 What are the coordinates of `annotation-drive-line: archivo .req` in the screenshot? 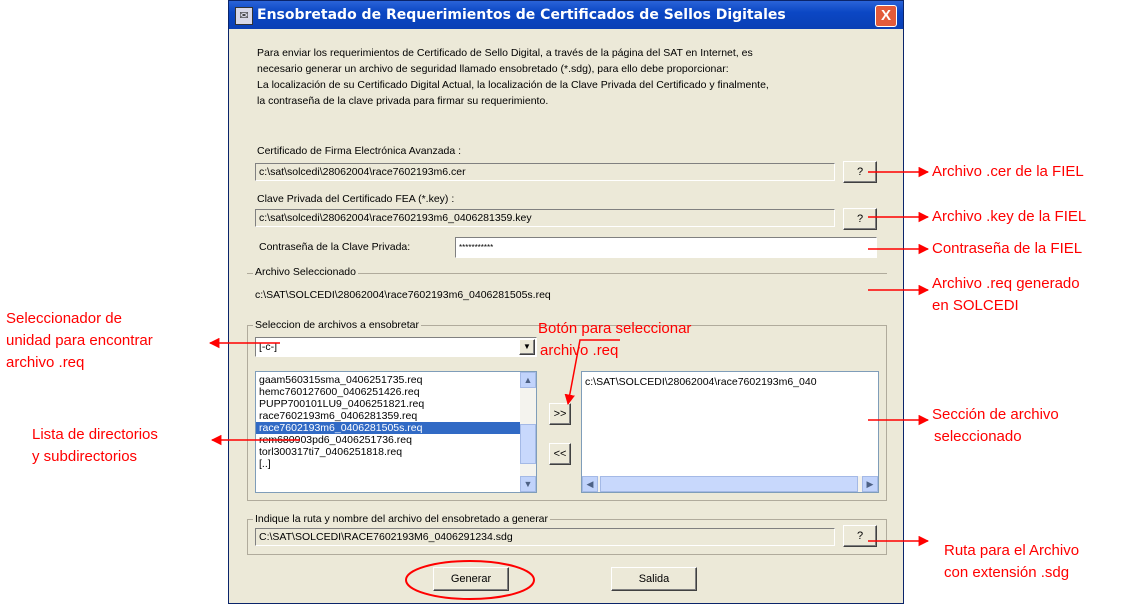 It's located at (45, 362).